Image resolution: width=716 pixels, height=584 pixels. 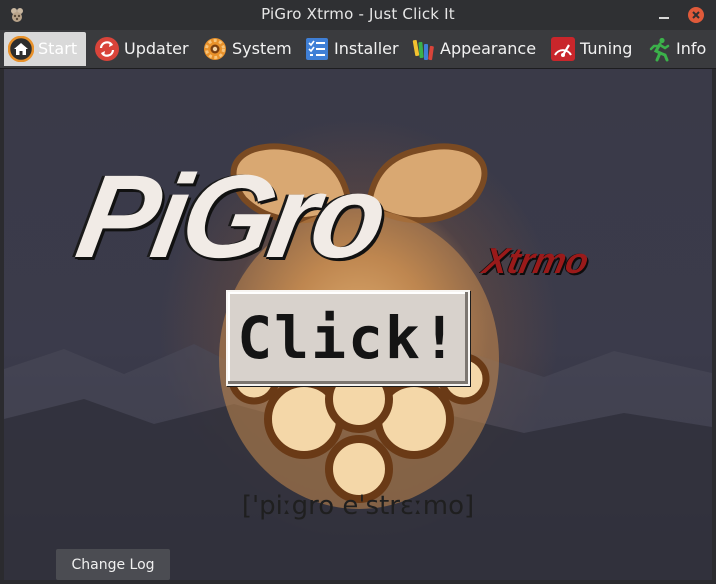 What do you see at coordinates (563, 49) in the screenshot?
I see `gauge-icon` at bounding box center [563, 49].